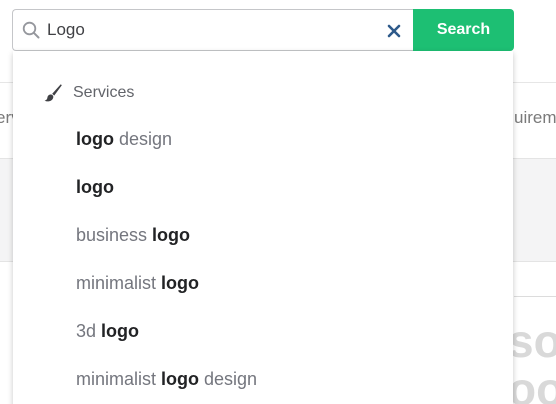  I want to click on suggestion-item: business logo, so click(133, 235).